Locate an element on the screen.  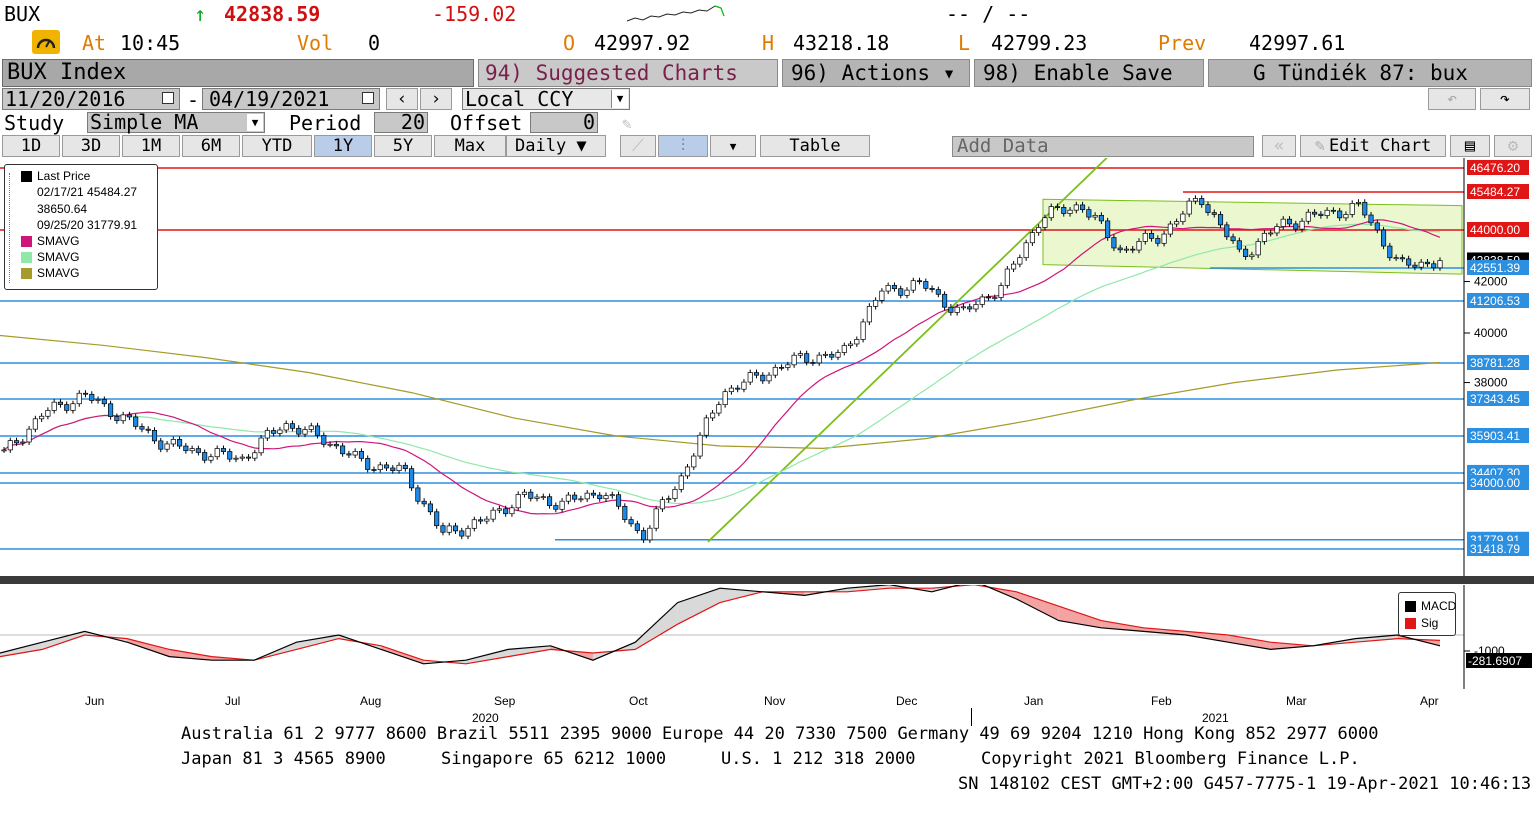
range-1d: 1D is located at coordinates (31, 146).